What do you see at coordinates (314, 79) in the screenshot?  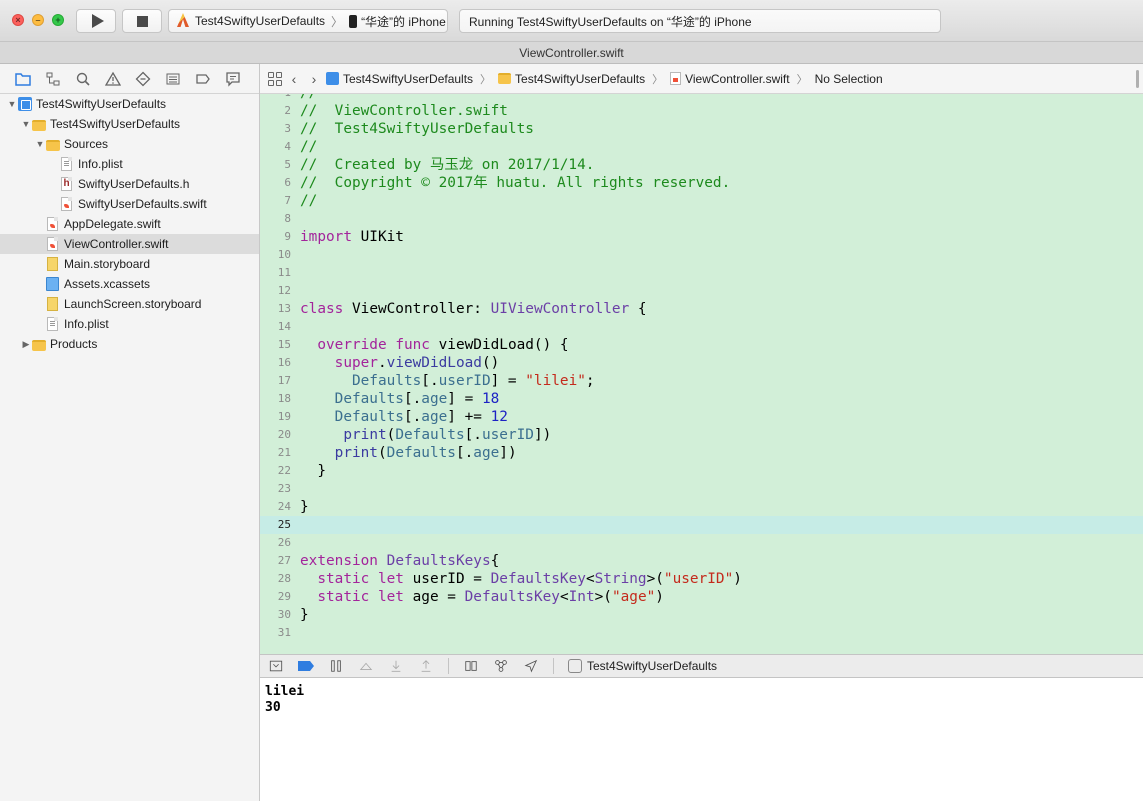 I see `forward-arrow-icon: ›` at bounding box center [314, 79].